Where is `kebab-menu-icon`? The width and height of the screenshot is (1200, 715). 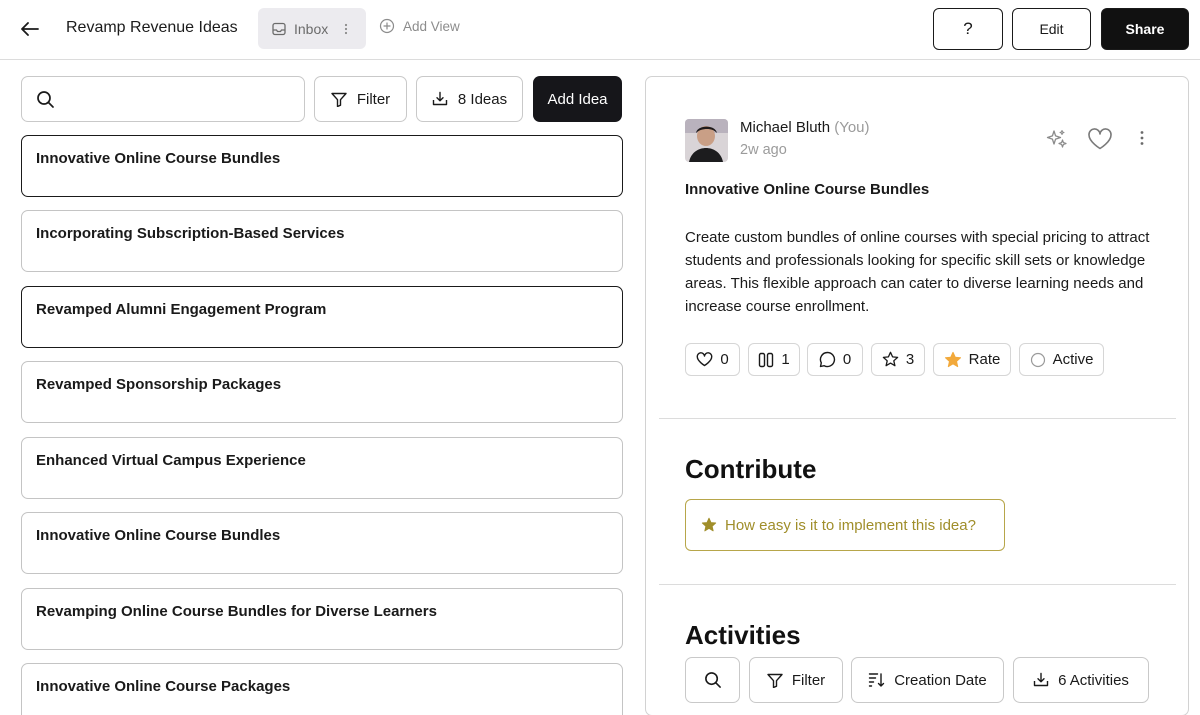 kebab-menu-icon is located at coordinates (1142, 138).